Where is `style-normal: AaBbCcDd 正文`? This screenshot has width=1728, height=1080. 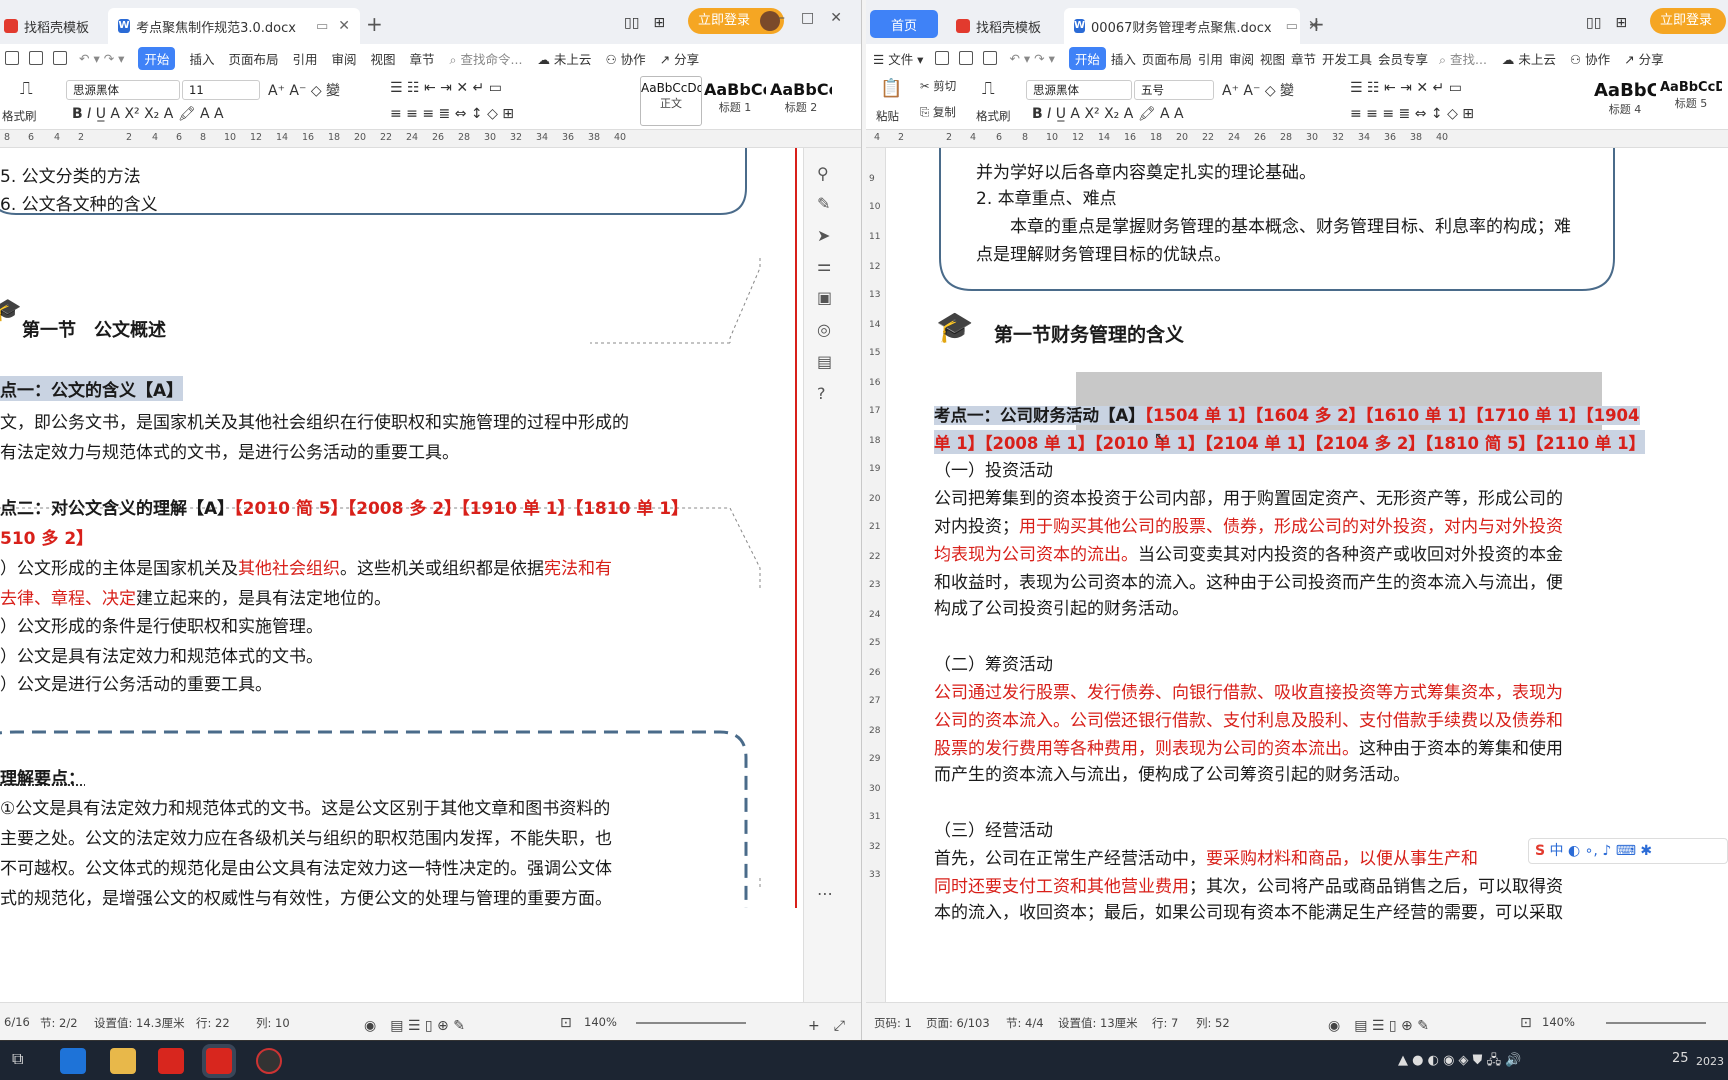
style-normal: AaBbCcDd 正文 is located at coordinates (671, 101).